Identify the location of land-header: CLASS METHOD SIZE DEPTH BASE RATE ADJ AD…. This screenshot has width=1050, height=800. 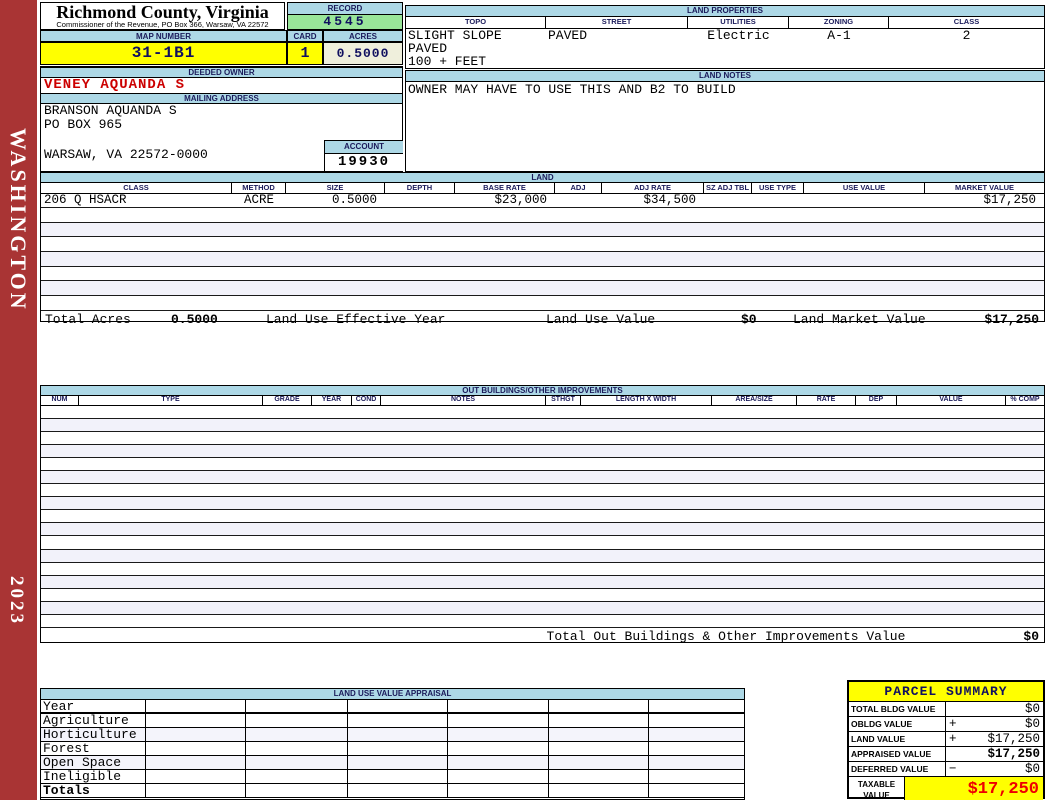
(542, 188).